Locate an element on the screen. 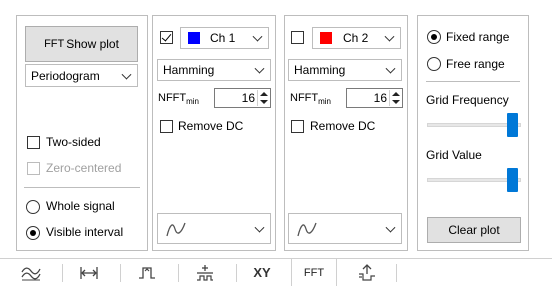  tab-cursors is located at coordinates (205, 272).